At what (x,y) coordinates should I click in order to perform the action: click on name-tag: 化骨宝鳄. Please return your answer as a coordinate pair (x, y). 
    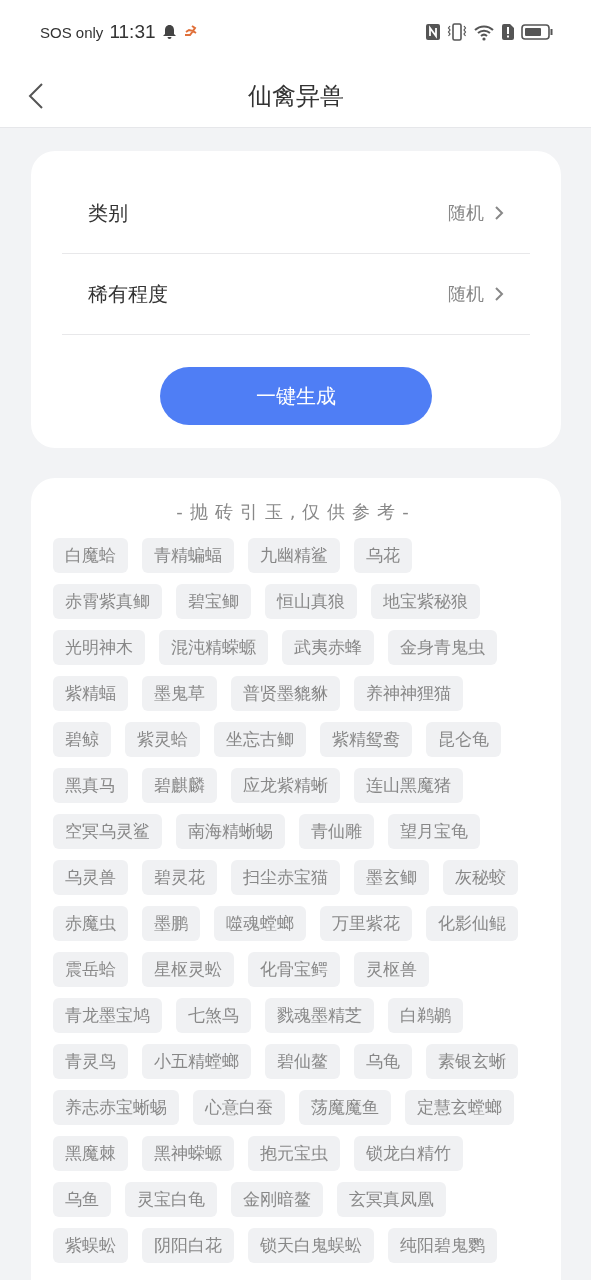
    Looking at the image, I should click on (294, 969).